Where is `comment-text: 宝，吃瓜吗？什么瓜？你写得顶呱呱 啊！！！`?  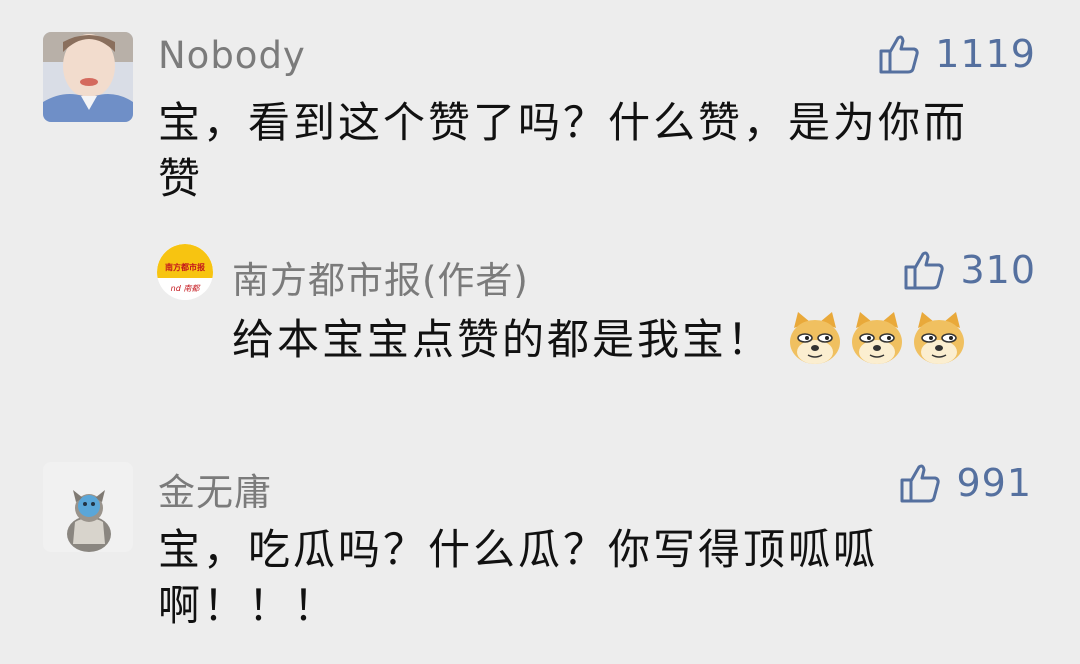 comment-text: 宝，吃瓜吗？什么瓜？你写得顶呱呱 啊！！！ is located at coordinates (518, 578).